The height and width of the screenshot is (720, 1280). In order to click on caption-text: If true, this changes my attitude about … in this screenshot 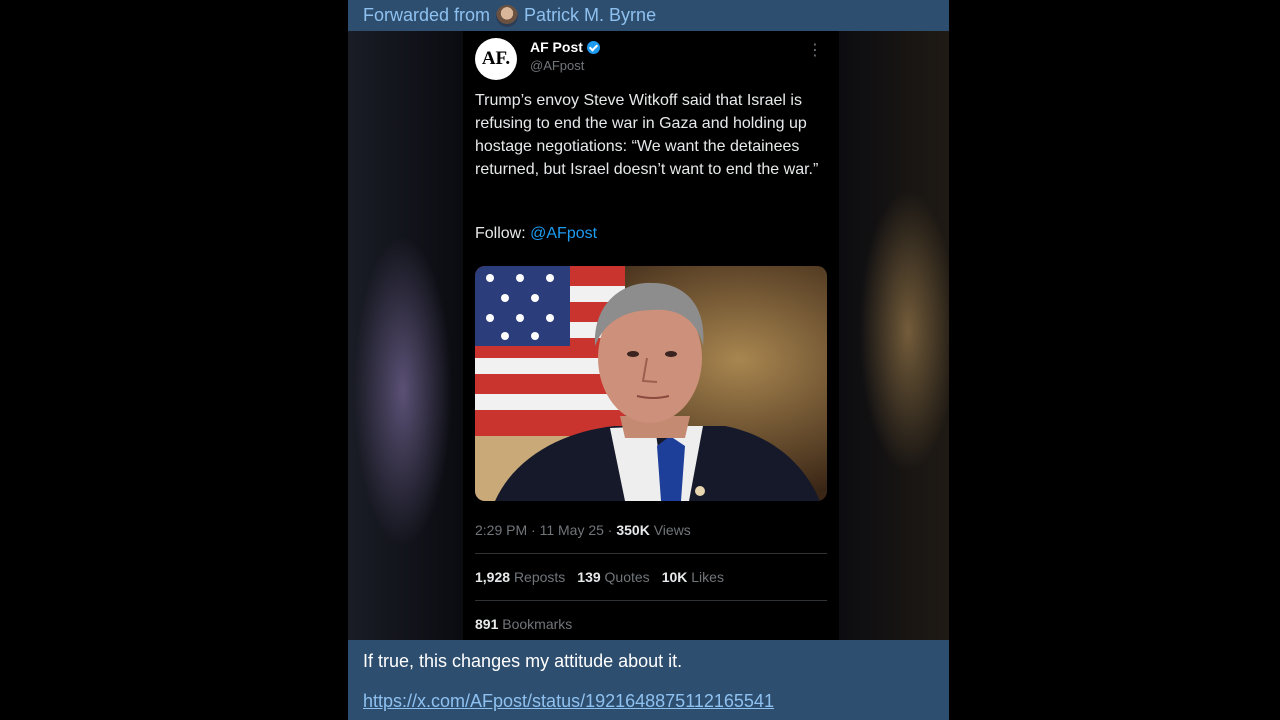, I will do `click(523, 661)`.